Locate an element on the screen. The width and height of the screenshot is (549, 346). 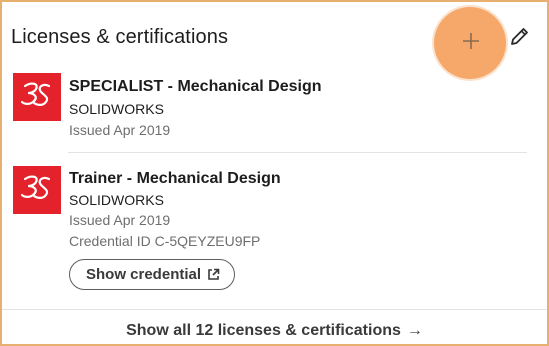
certification-title: Trainer - Mechanical Design is located at coordinates (175, 179).